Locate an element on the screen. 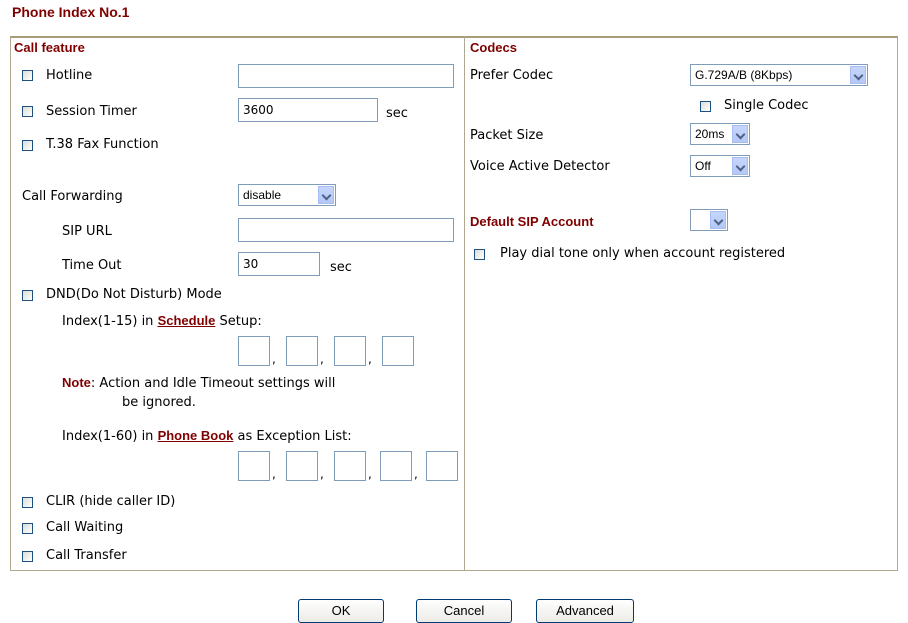 The width and height of the screenshot is (908, 623). prefer-codec-label: Prefer Codec is located at coordinates (512, 75).